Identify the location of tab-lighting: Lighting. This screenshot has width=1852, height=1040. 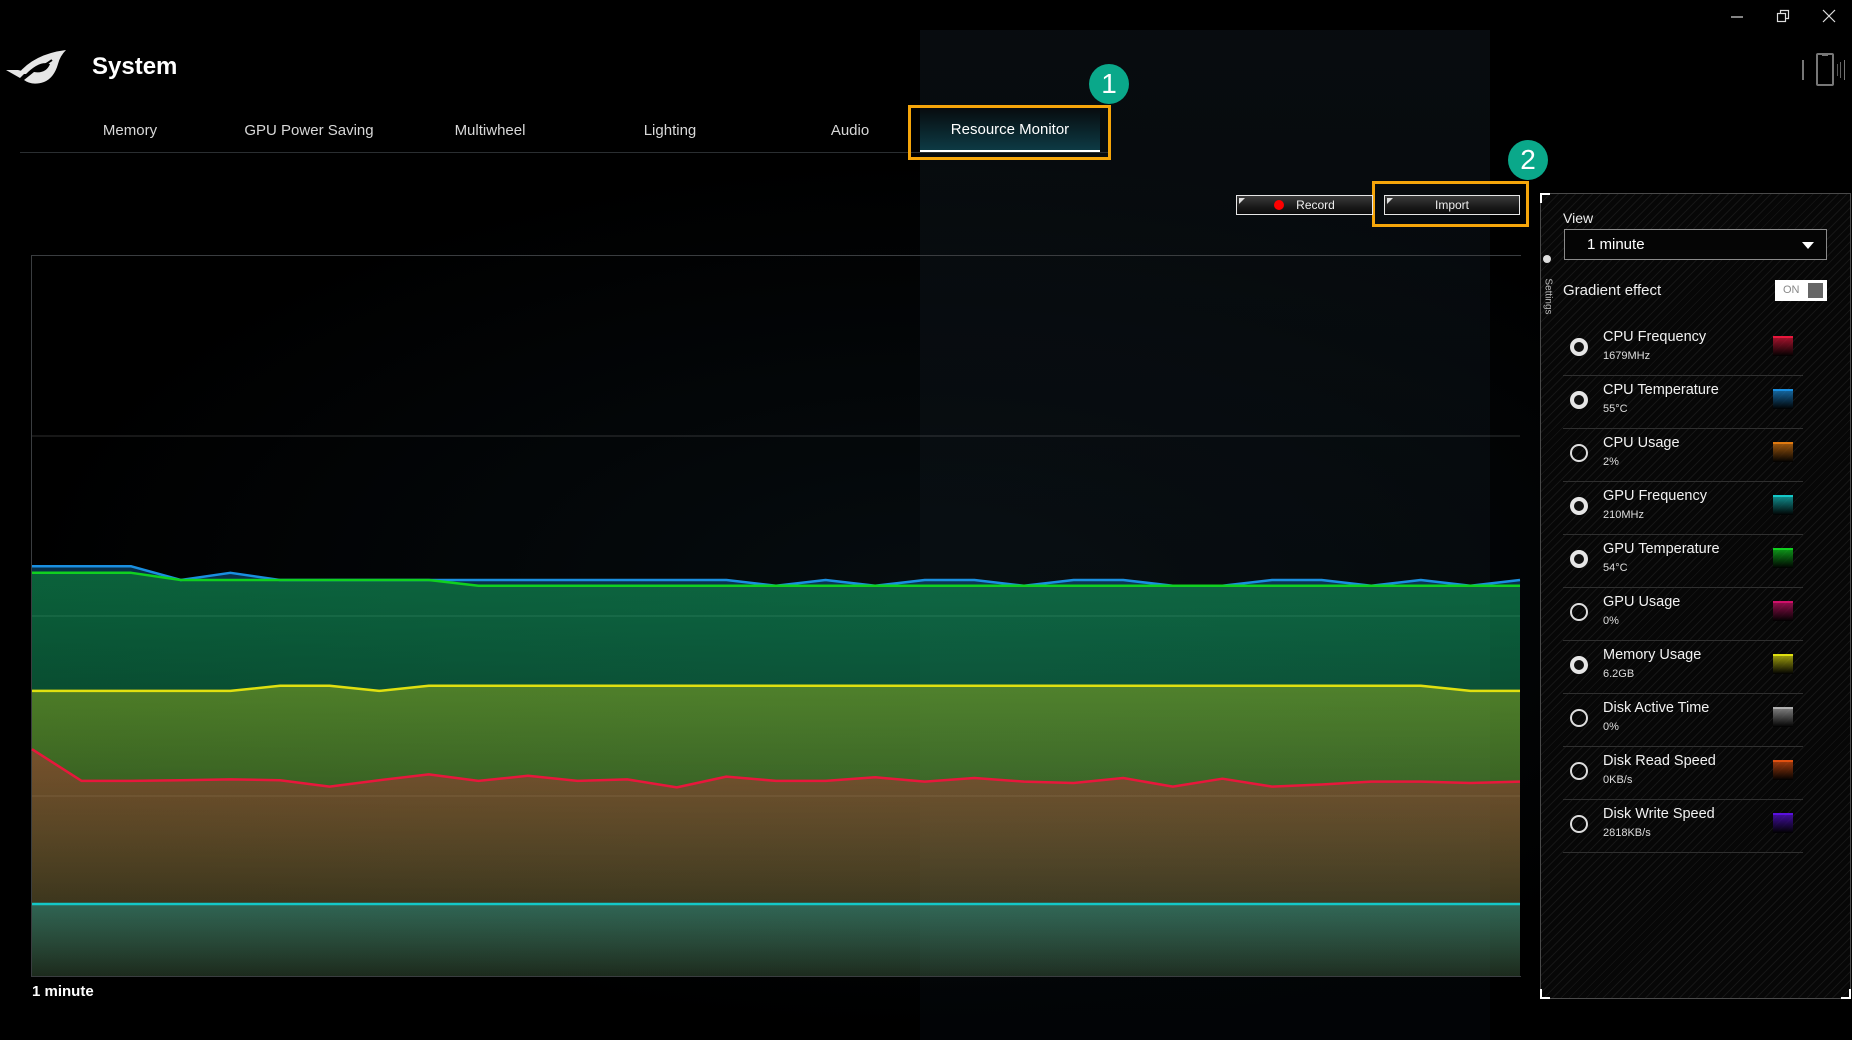
(670, 130).